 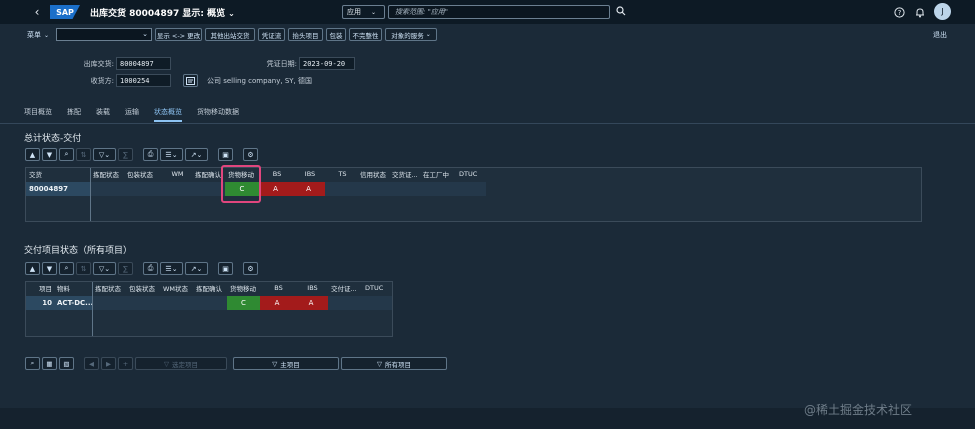 What do you see at coordinates (103, 114) in the screenshot?
I see `tab-loading: 装载` at bounding box center [103, 114].